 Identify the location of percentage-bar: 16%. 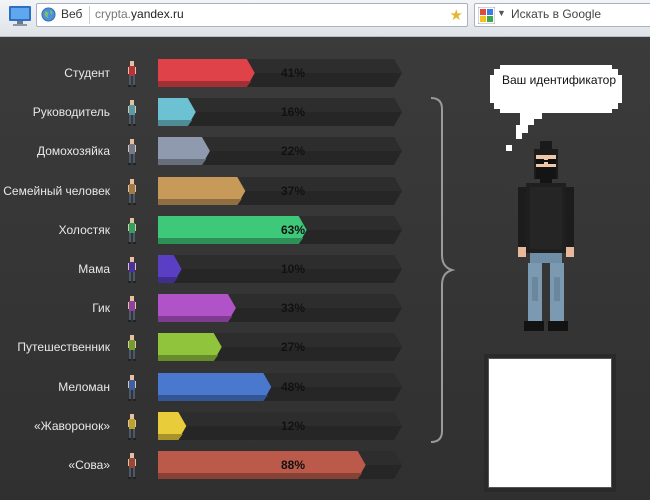
(280, 112).